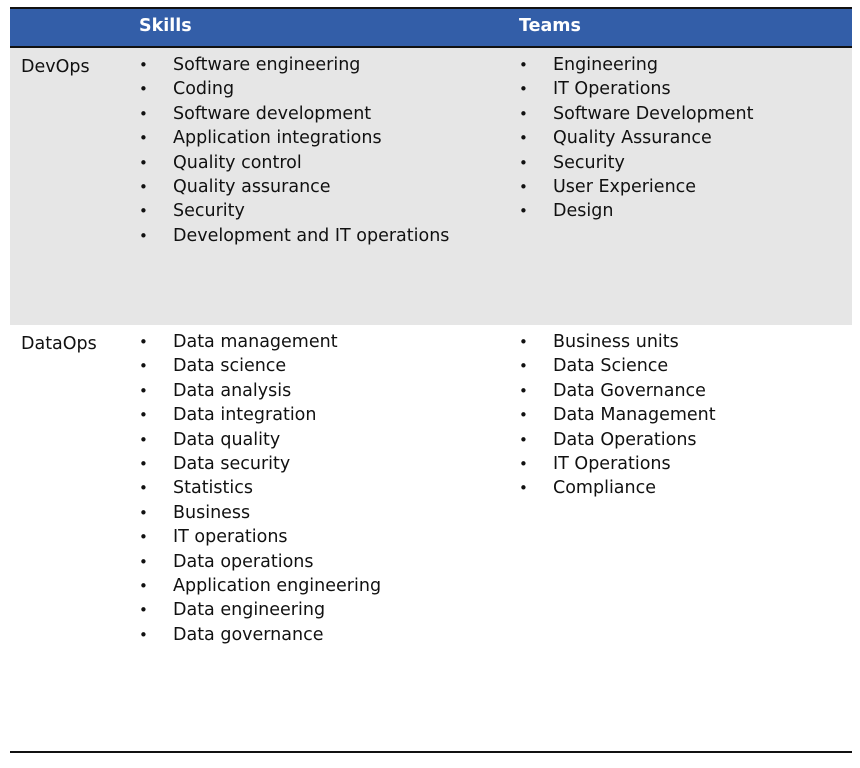  What do you see at coordinates (260, 391) in the screenshot?
I see `list-item: Data analysis` at bounding box center [260, 391].